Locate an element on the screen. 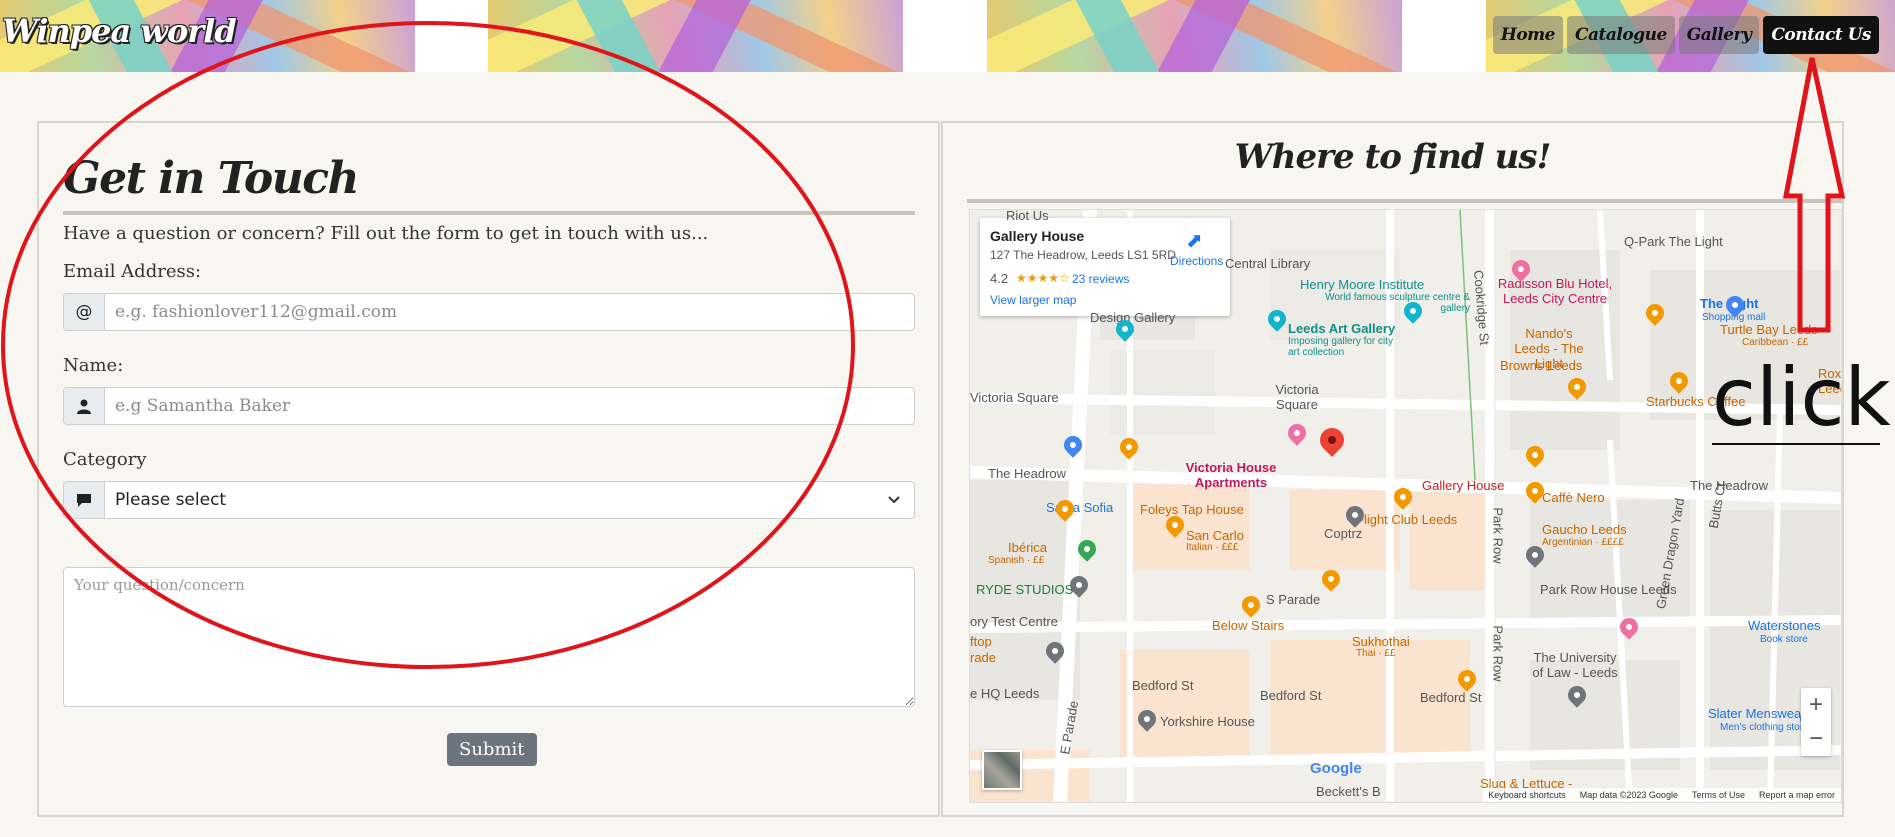  zoom-in-button: + is located at coordinates (1816, 705).